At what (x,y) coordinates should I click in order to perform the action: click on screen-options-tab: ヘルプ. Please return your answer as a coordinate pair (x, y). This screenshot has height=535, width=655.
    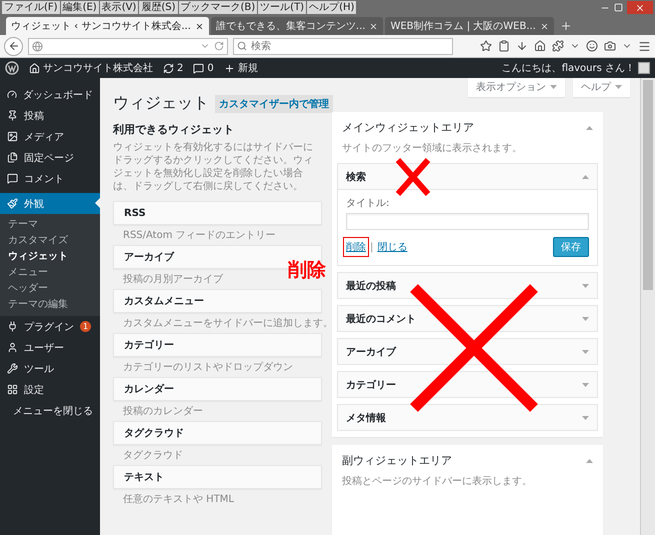
    Looking at the image, I should click on (601, 87).